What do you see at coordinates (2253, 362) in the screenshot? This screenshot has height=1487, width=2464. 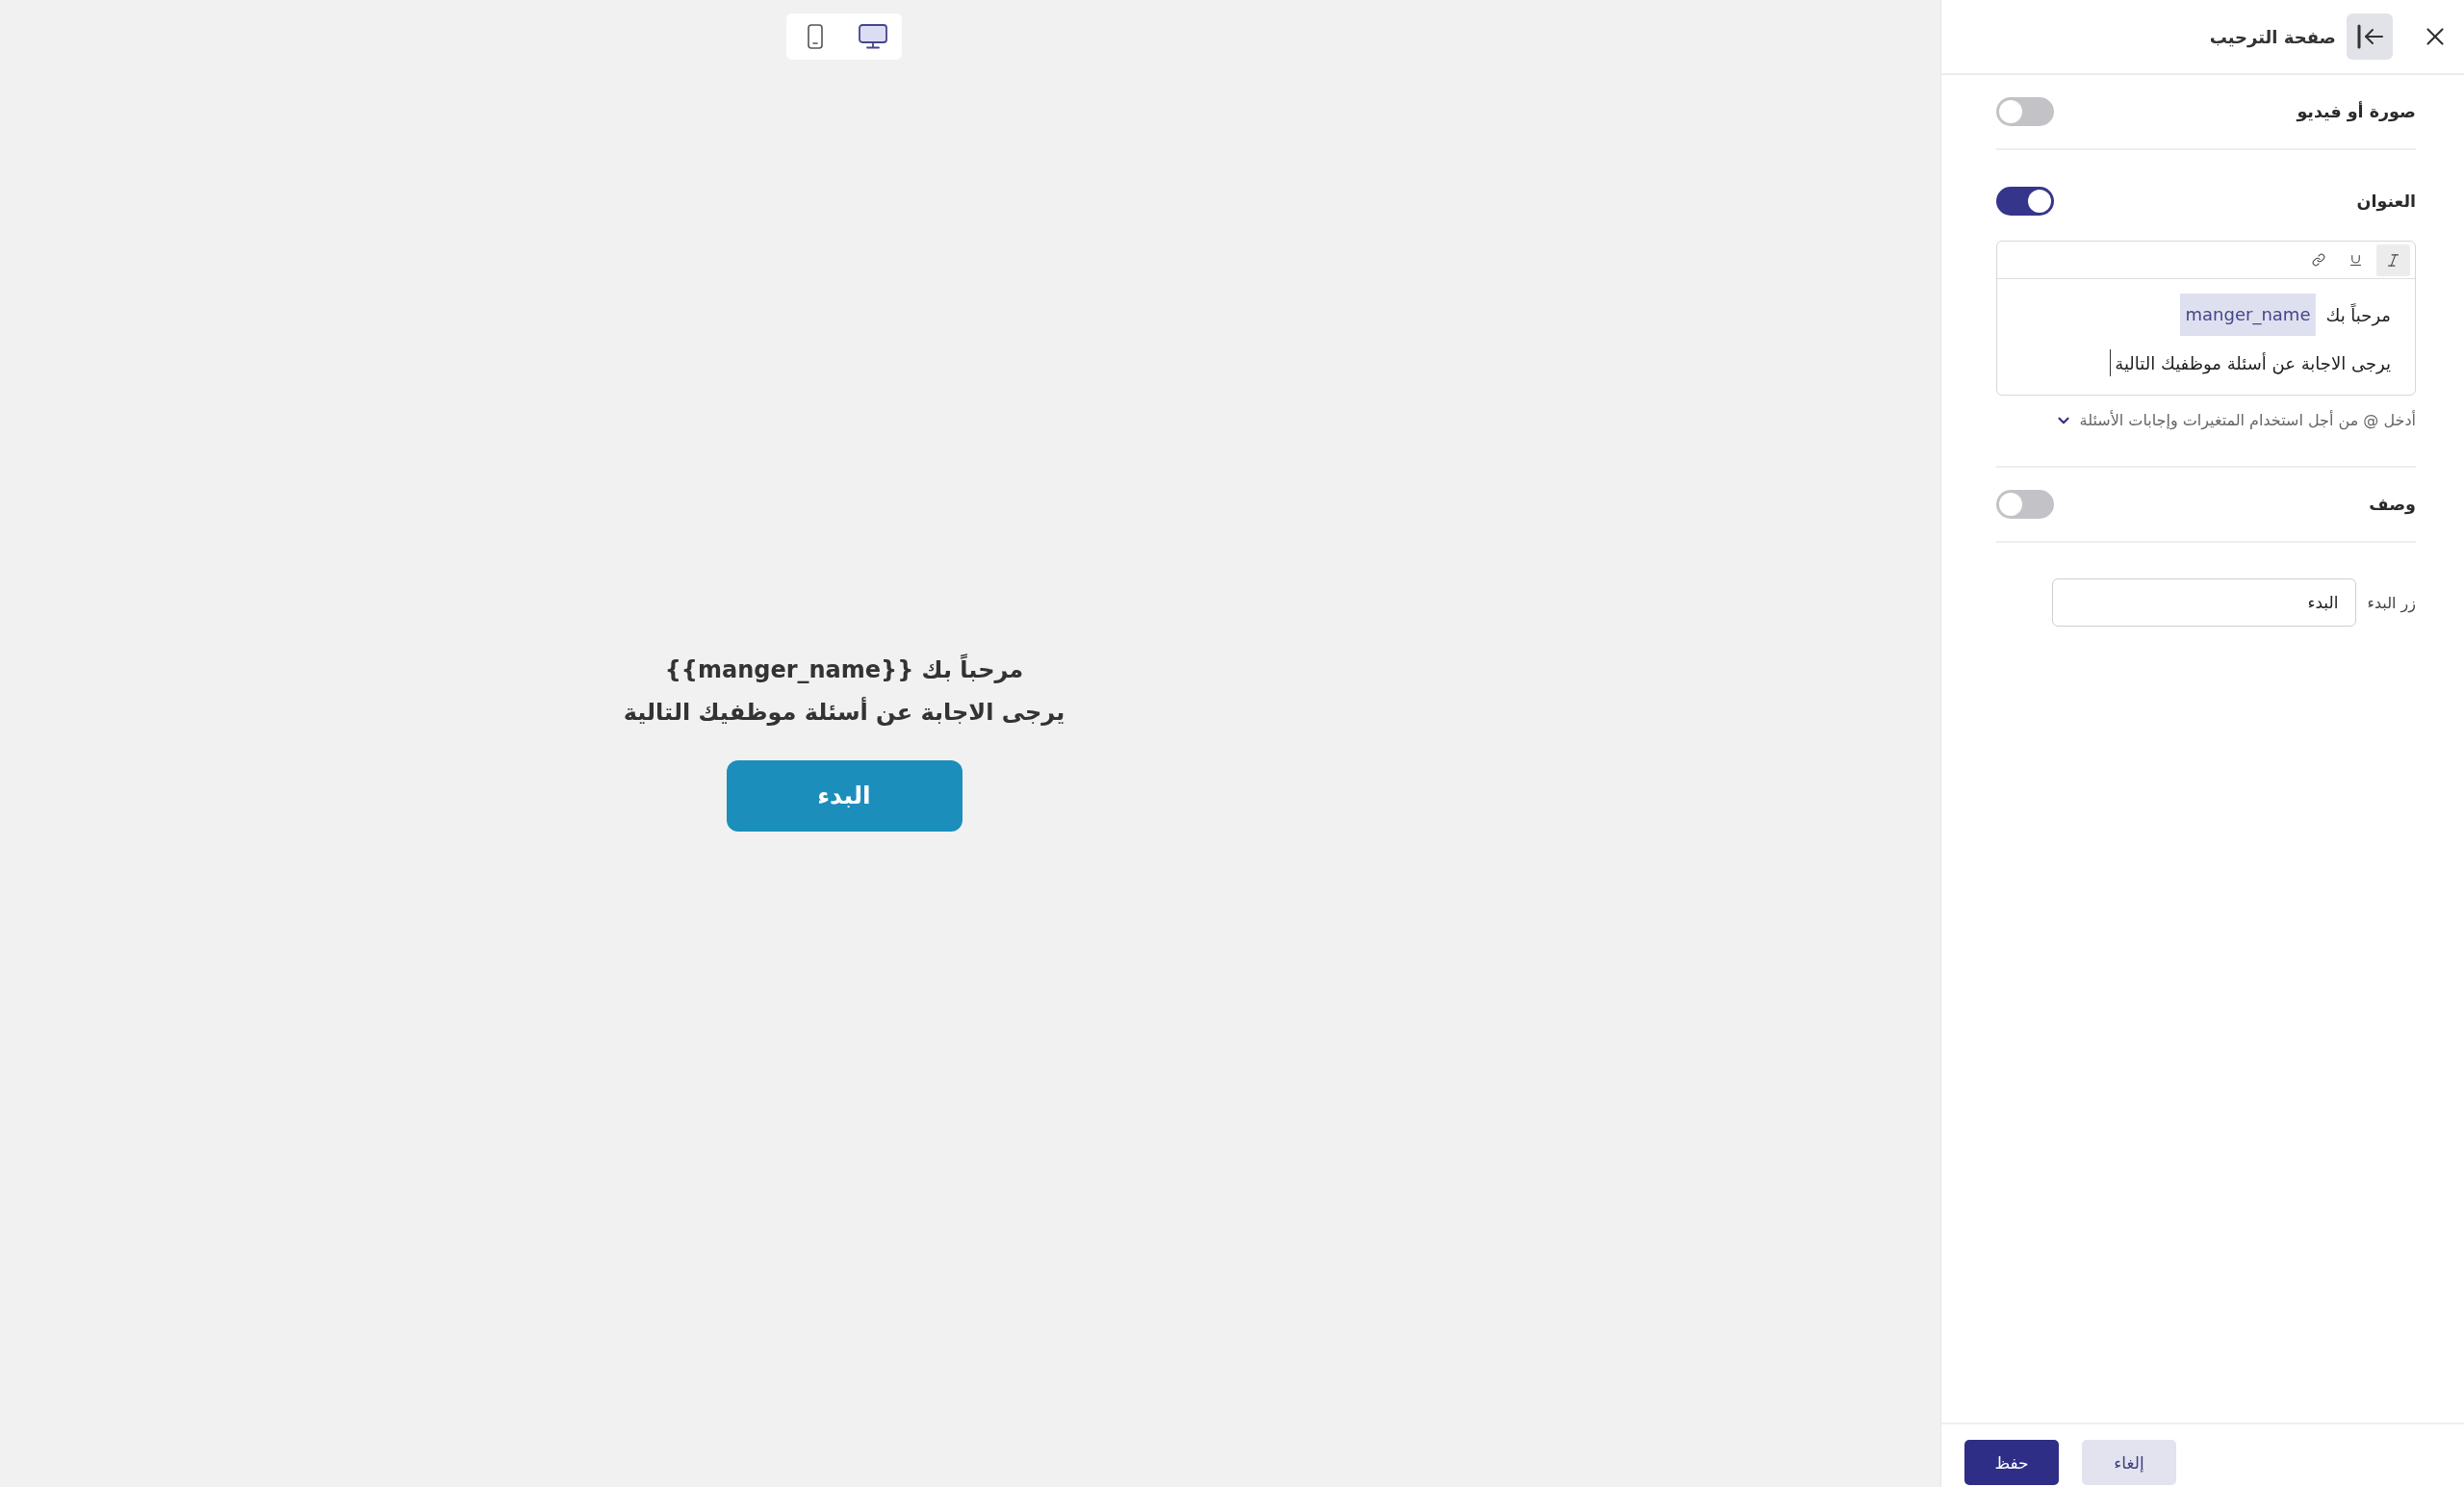 I see `editor-text: يرجى الاجابة عن أسئلة موظفيك التالية` at bounding box center [2253, 362].